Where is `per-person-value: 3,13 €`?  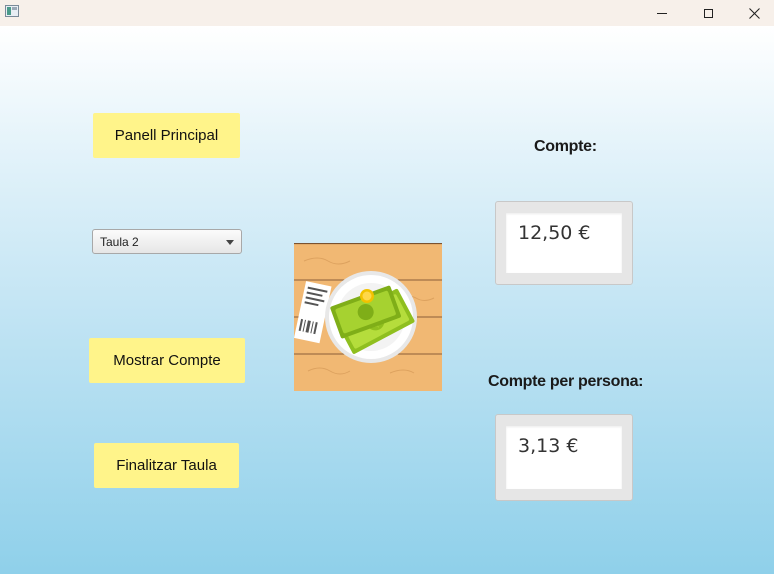
per-person-value: 3,13 € is located at coordinates (548, 446).